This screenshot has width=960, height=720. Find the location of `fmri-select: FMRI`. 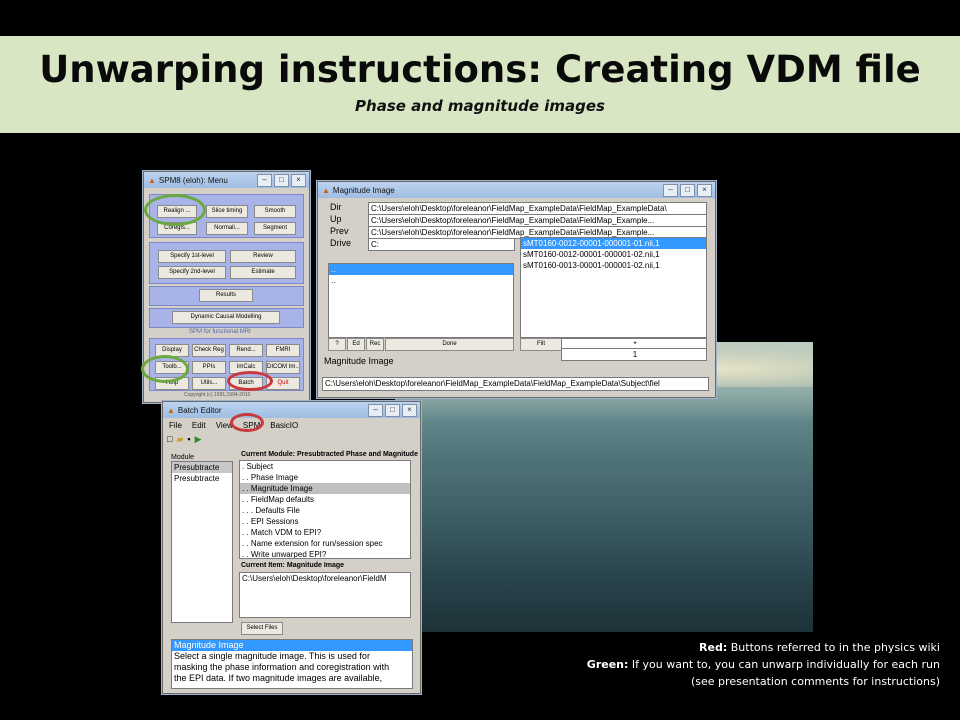

fmri-select: FMRI is located at coordinates (283, 350).